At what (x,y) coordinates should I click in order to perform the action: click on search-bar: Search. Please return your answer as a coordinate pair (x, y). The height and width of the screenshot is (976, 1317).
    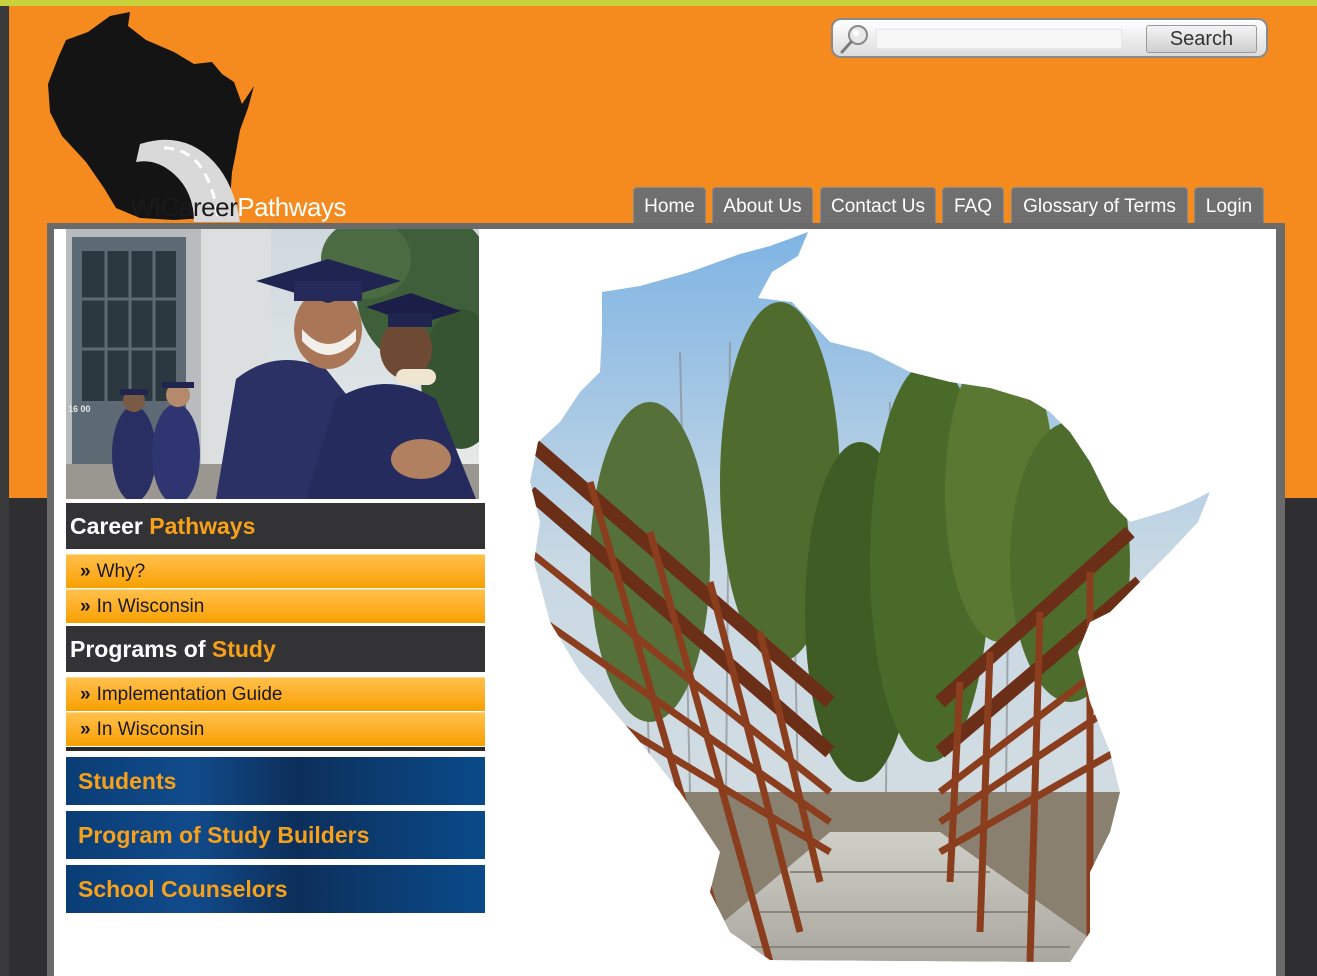
    Looking at the image, I should click on (1049, 38).